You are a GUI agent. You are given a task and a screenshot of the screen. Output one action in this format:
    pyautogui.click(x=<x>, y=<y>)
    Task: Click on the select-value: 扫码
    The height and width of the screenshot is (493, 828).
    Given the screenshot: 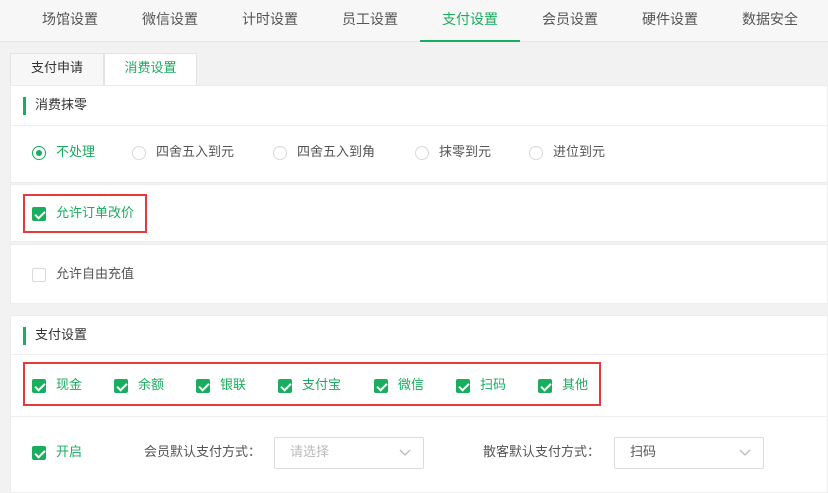 What is the action you would take?
    pyautogui.click(x=643, y=452)
    